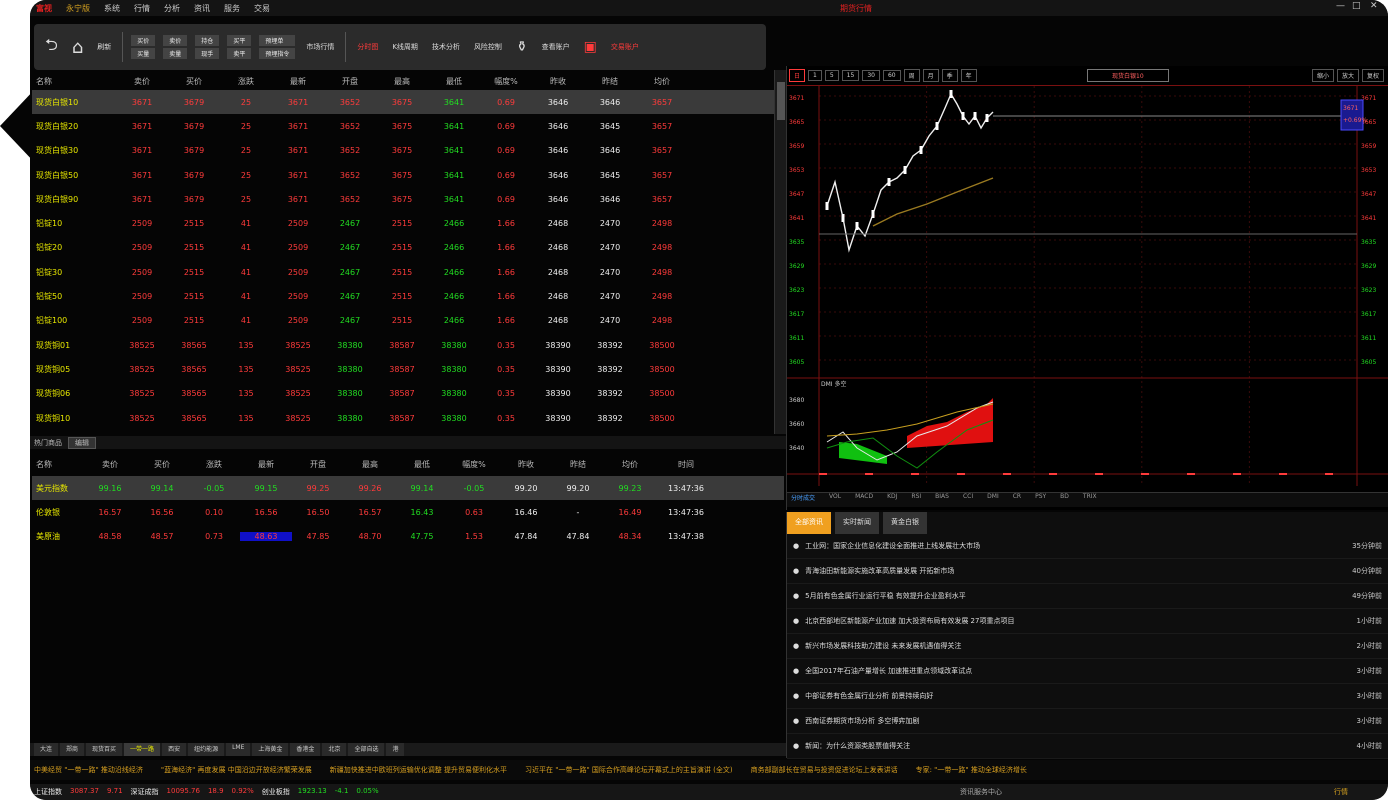 The width and height of the screenshot is (1388, 800). What do you see at coordinates (862, 721) in the screenshot?
I see `news-title: 西南证券期货市场分析 多空博弈加剧` at bounding box center [862, 721].